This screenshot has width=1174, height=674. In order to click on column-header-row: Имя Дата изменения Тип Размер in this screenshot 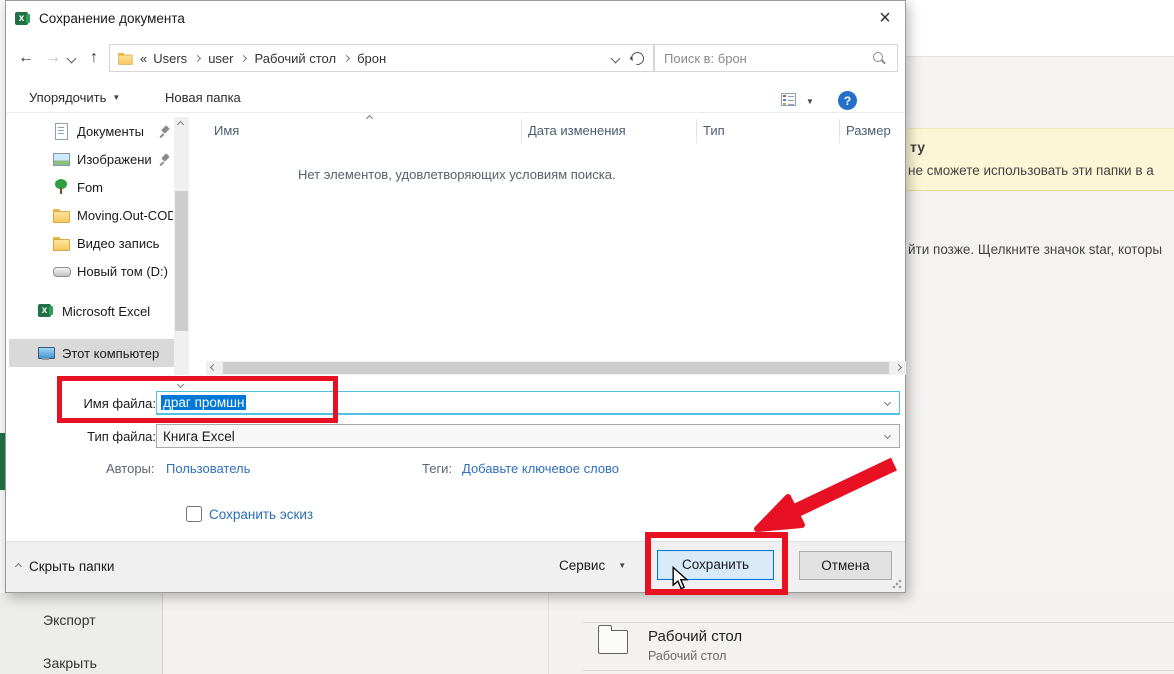, I will do `click(551, 128)`.